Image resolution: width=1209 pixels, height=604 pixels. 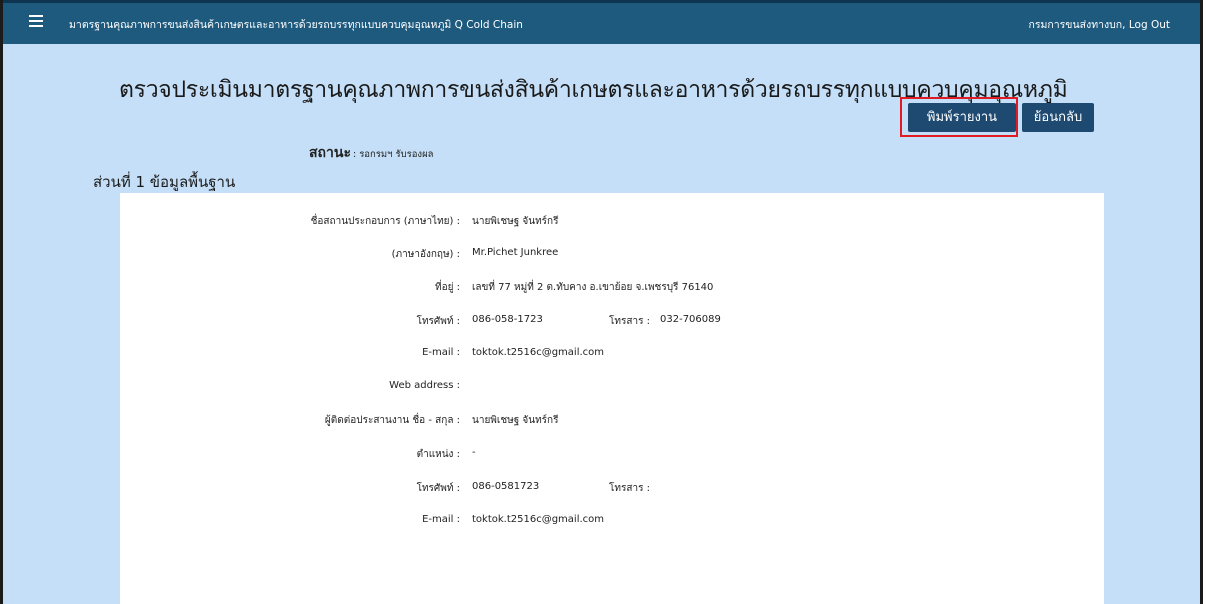 I want to click on user-name-link: กรมการขนส่งทางบก, so click(x=1076, y=25).